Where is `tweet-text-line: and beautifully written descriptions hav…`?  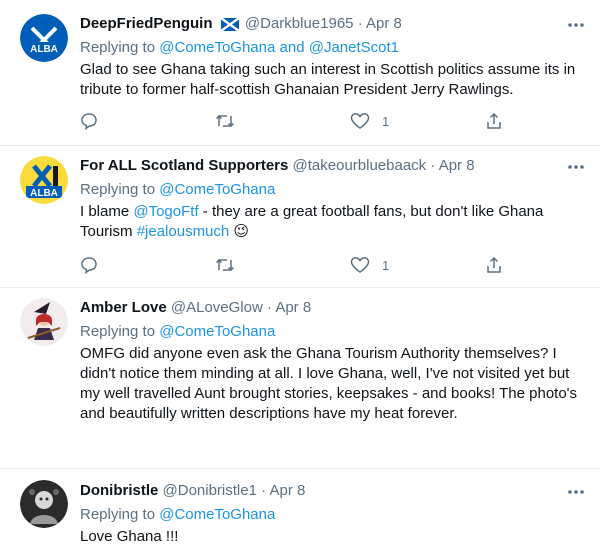 tweet-text-line: and beautifully written descriptions hav… is located at coordinates (269, 413).